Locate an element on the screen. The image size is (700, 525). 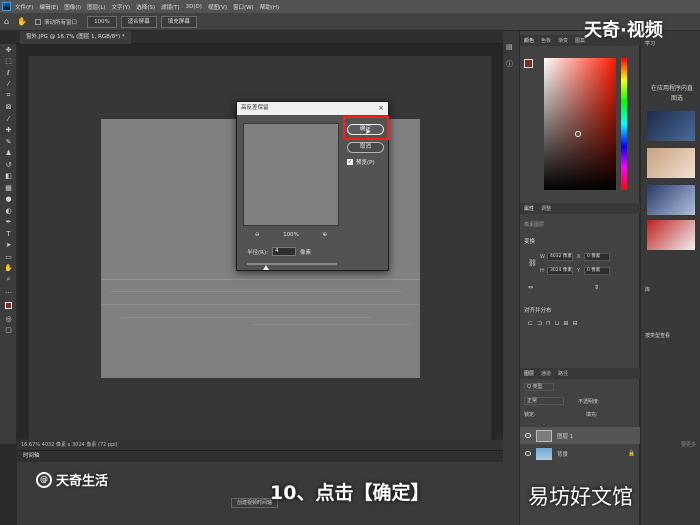
menu-select: 选择(S) is located at coordinates (145, 7).